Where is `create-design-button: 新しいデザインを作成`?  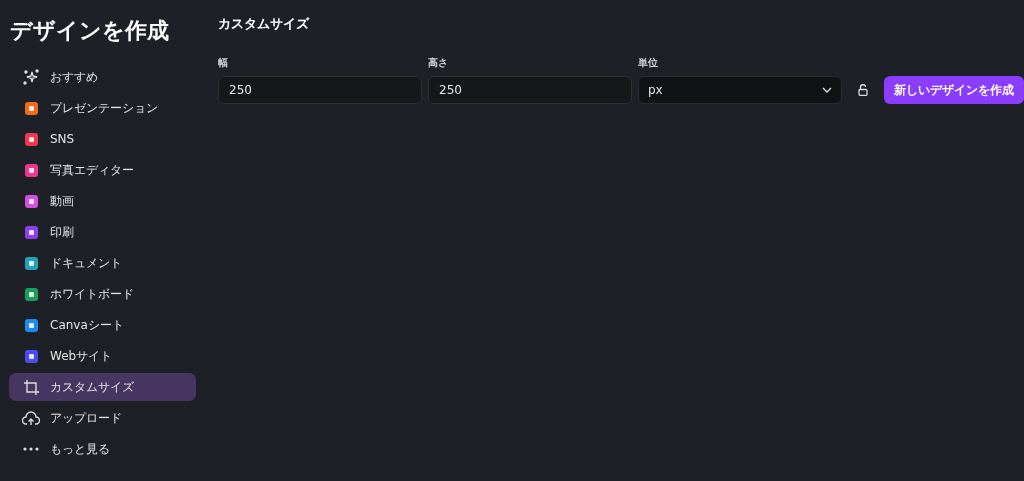
create-design-button: 新しいデザインを作成 is located at coordinates (954, 89).